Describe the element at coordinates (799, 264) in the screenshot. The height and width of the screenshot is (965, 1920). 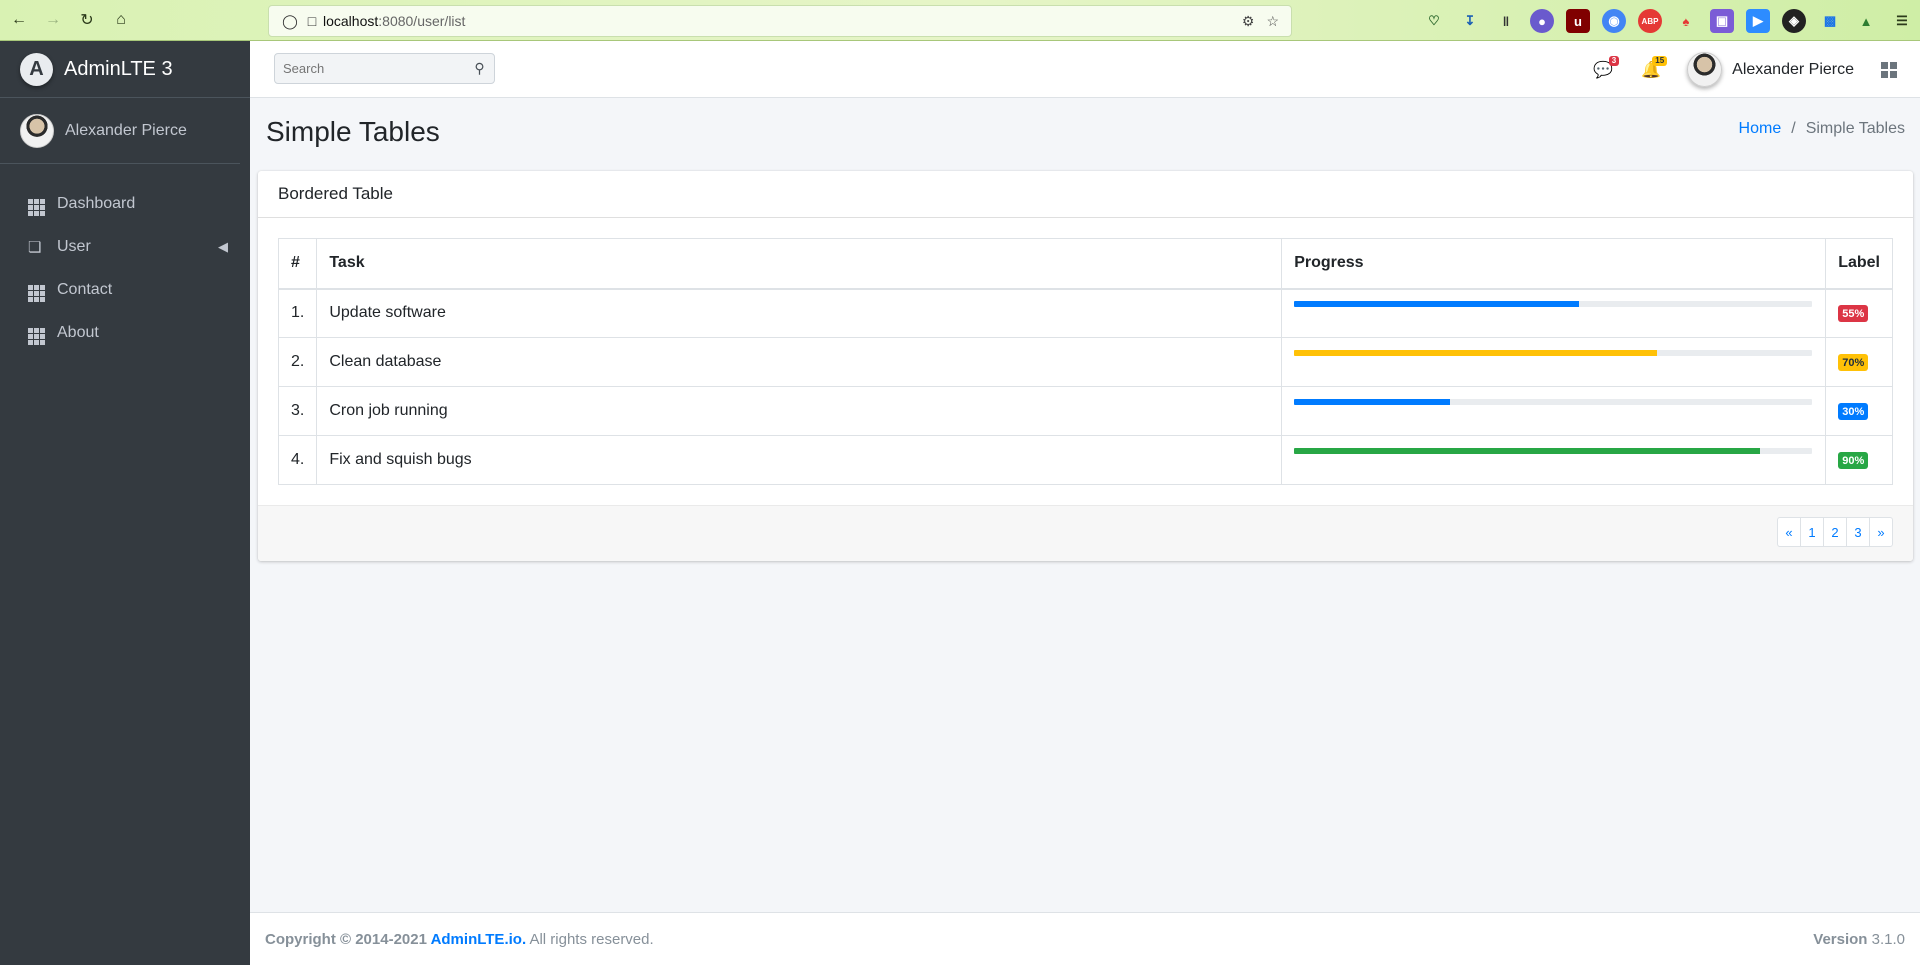
I see `column-header-task: Task` at that location.